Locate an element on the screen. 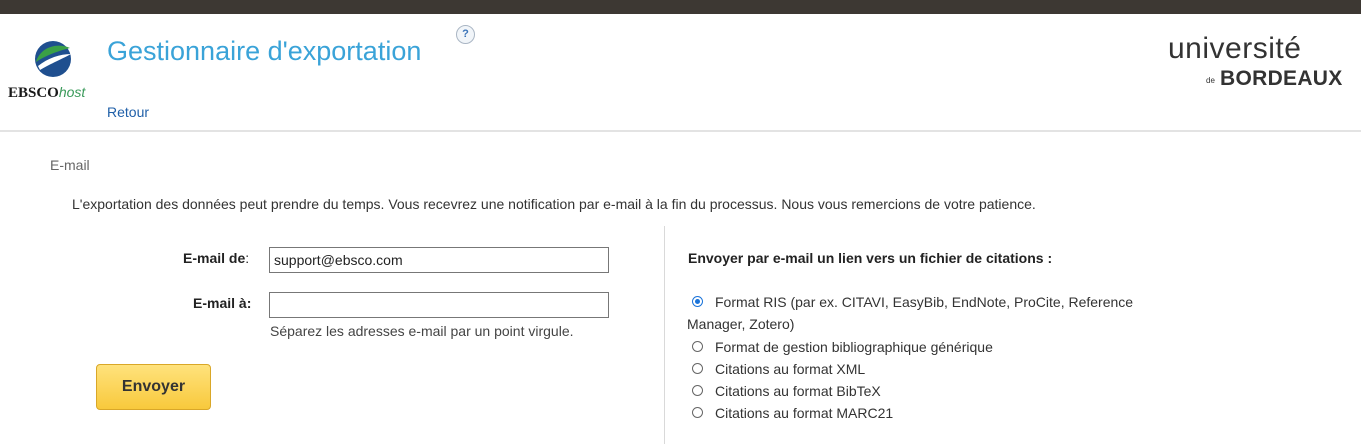  radio-xml is located at coordinates (697, 368).